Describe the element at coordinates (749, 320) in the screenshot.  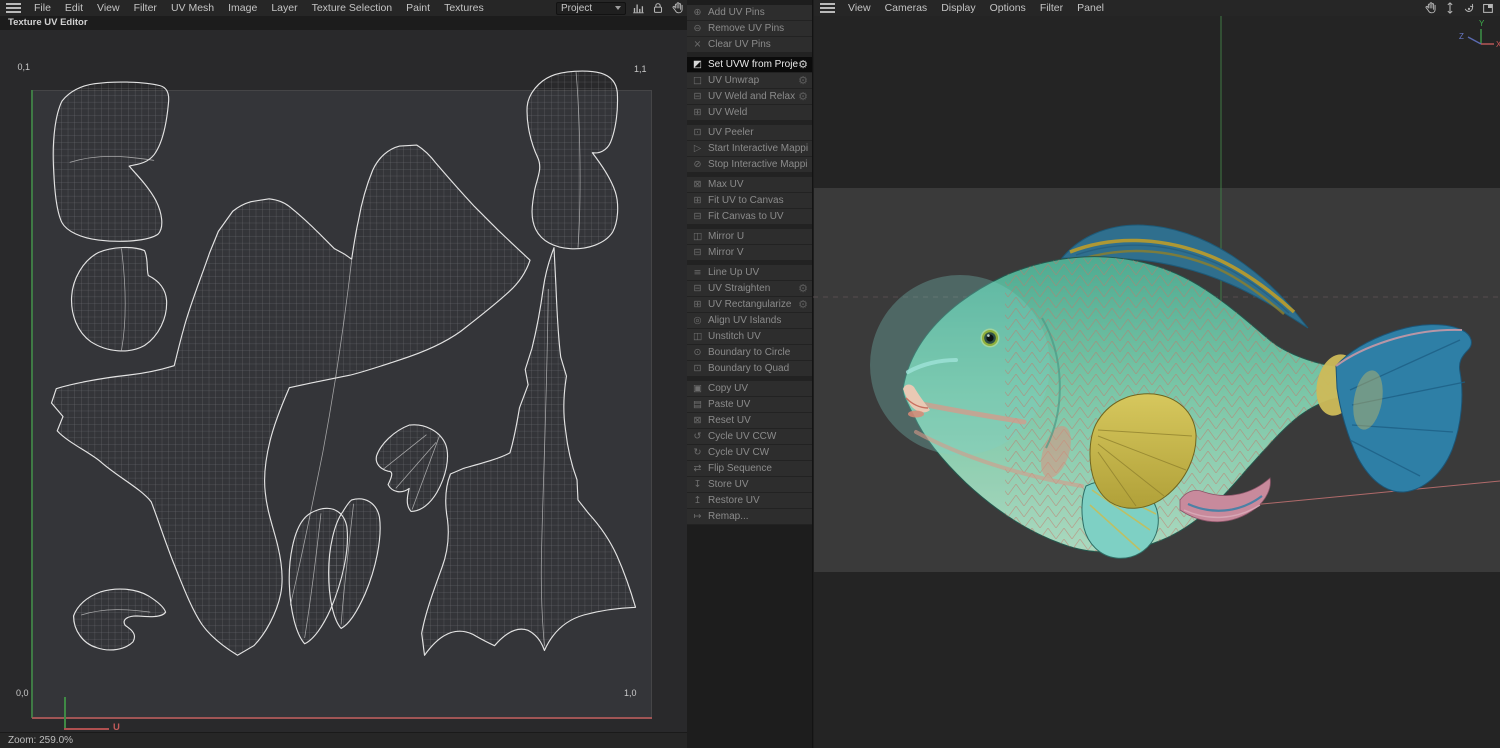
I see `uv-command-item: ◎ Align UV Islands` at that location.